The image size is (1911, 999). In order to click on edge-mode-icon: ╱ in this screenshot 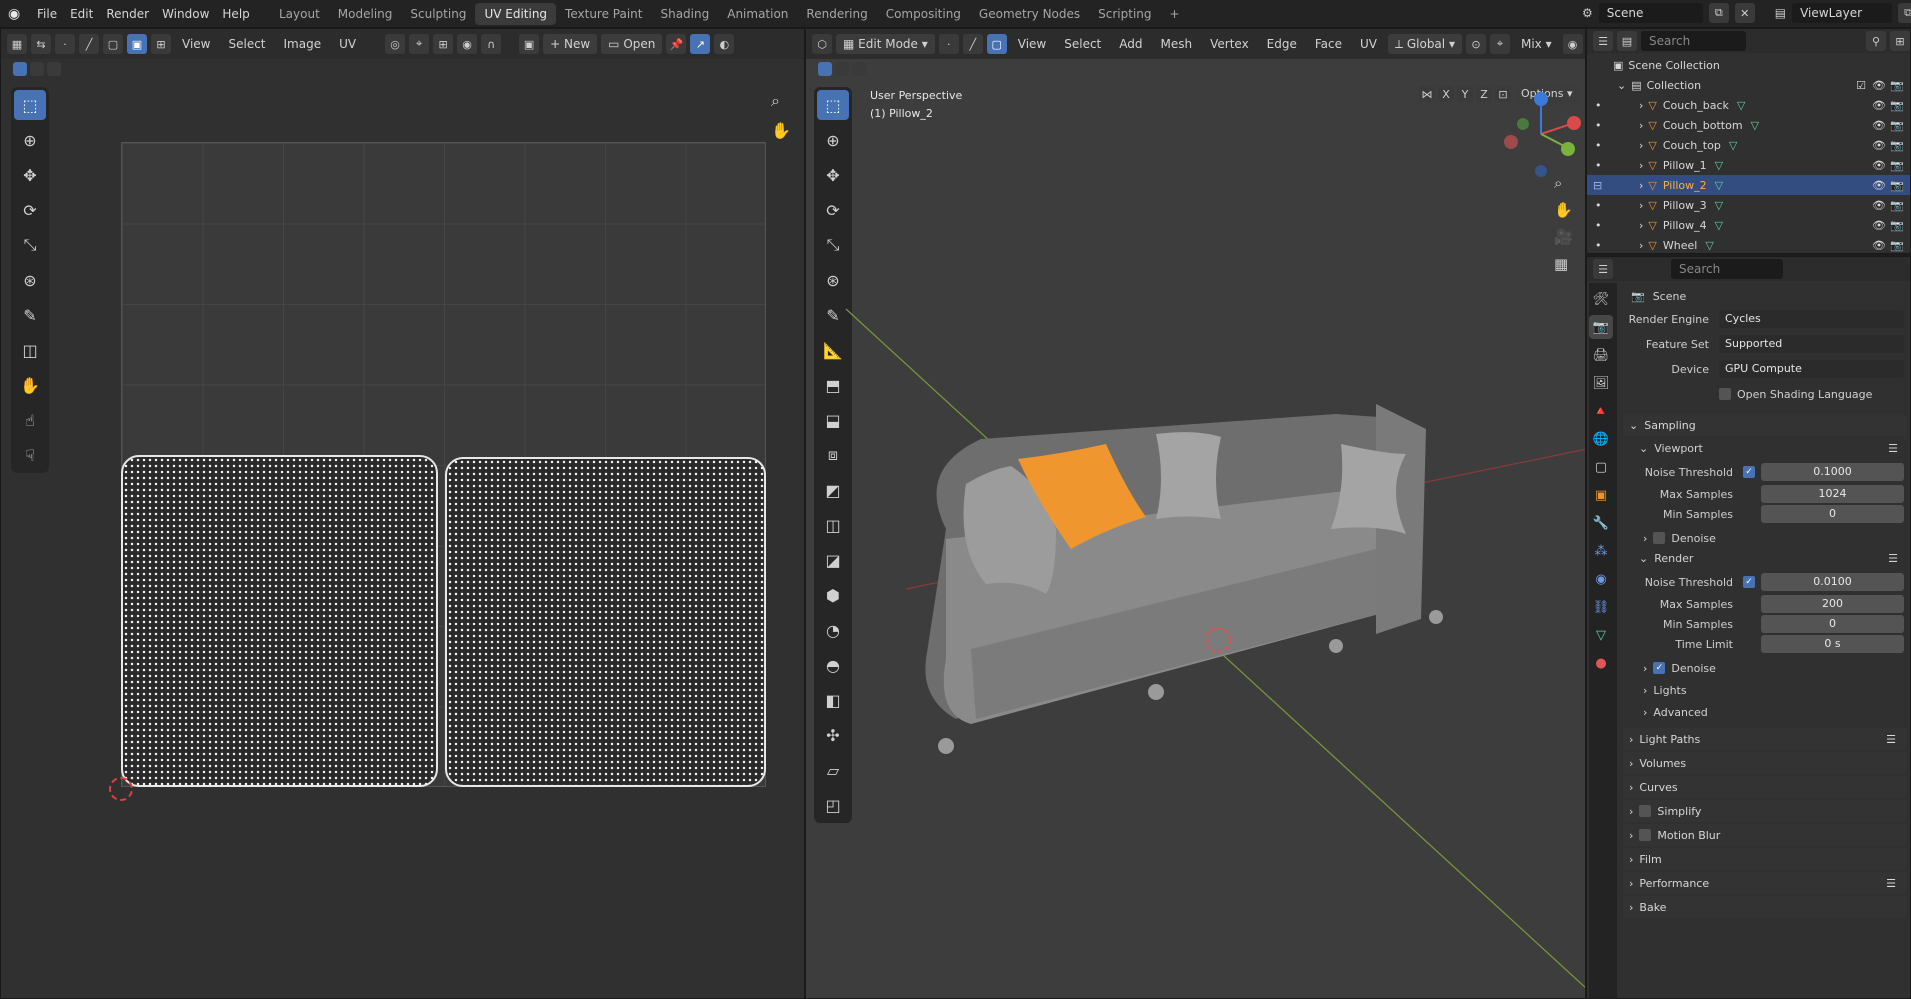, I will do `click(972, 44)`.